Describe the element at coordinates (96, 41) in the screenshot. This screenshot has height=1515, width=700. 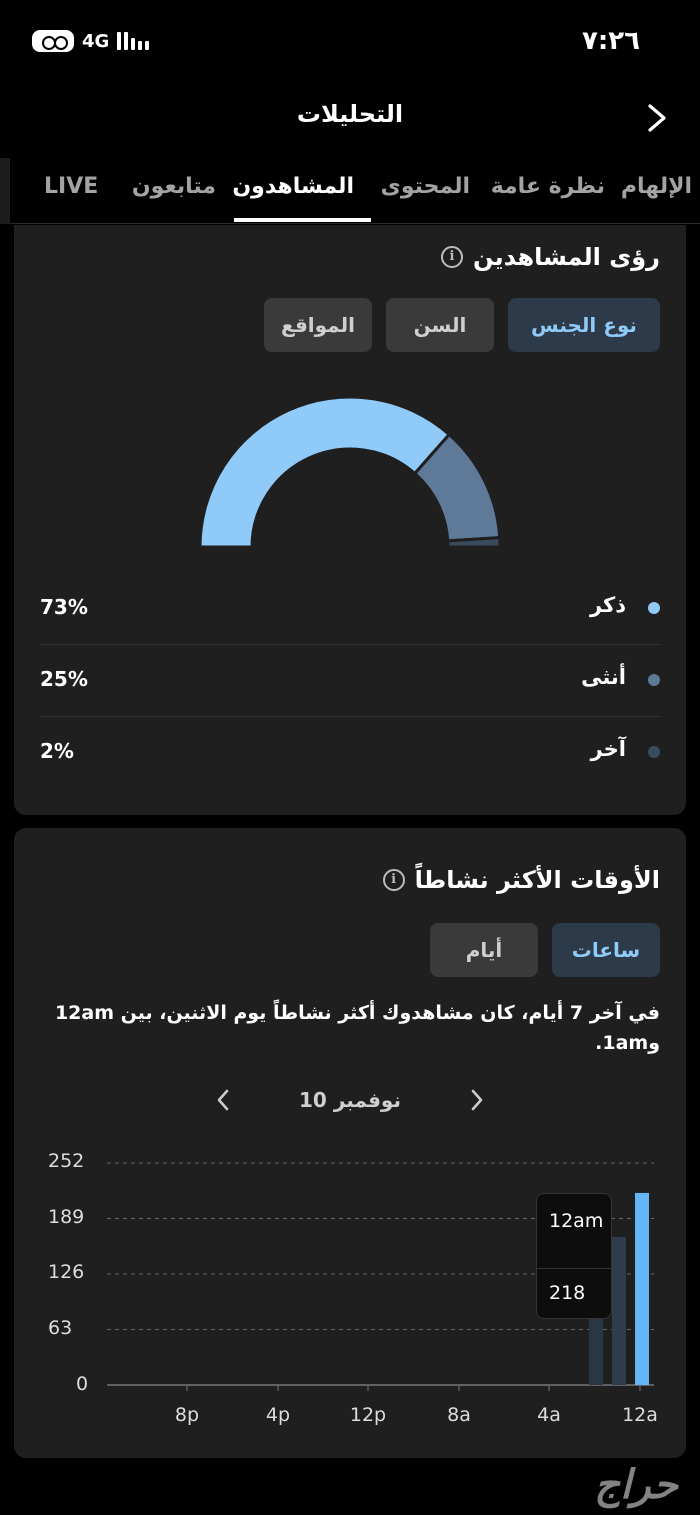
I see `network-label: 4G` at that location.